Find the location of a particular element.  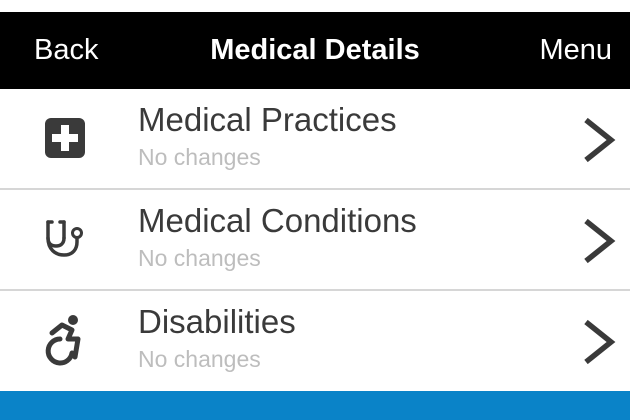

page-title: Medical Details is located at coordinates (315, 50).